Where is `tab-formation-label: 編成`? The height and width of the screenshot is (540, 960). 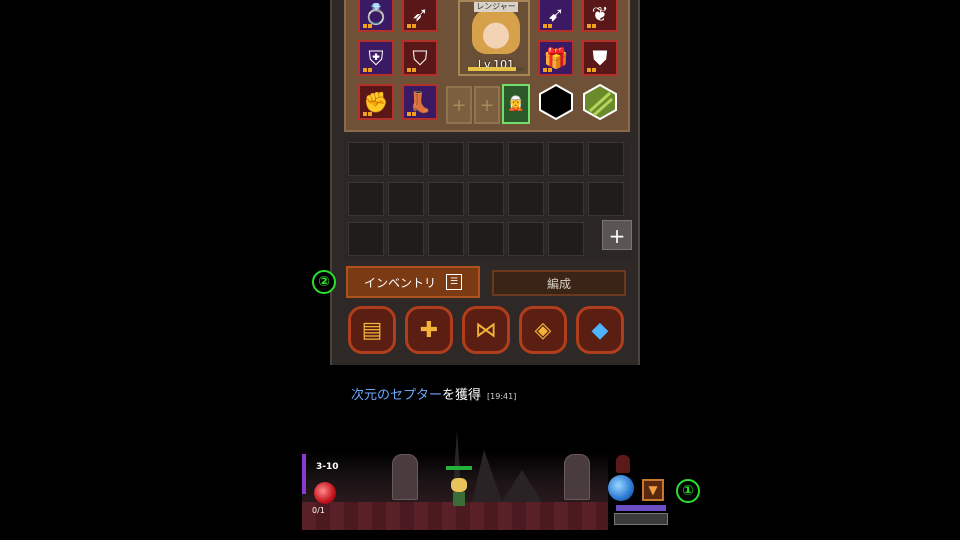 tab-formation-label: 編成 is located at coordinates (558, 283).